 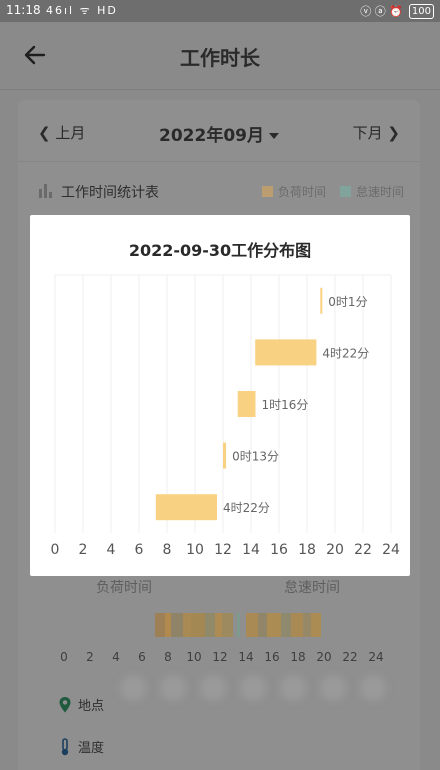 I want to click on x-tick-label: 22, so click(x=363, y=550).